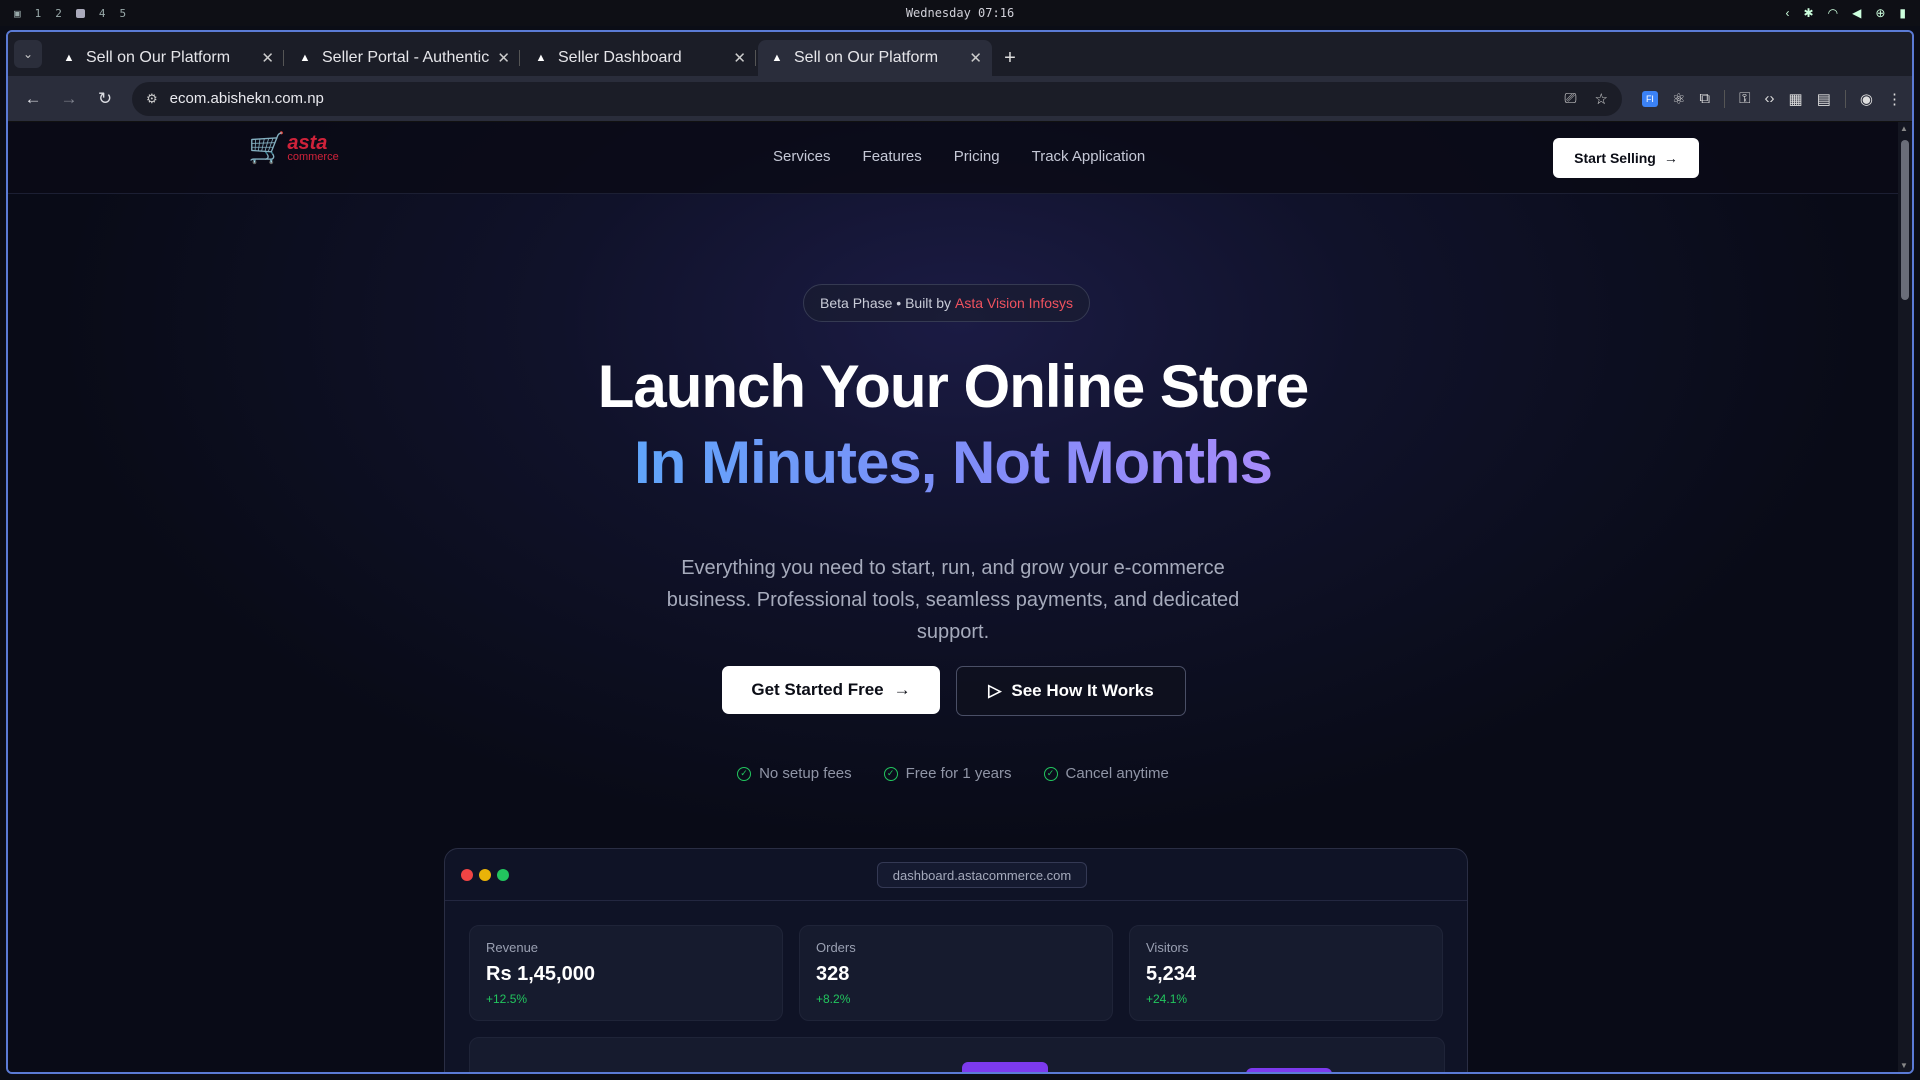 The height and width of the screenshot is (1080, 1920). I want to click on tab-title: Seller Dashboard, so click(620, 57).